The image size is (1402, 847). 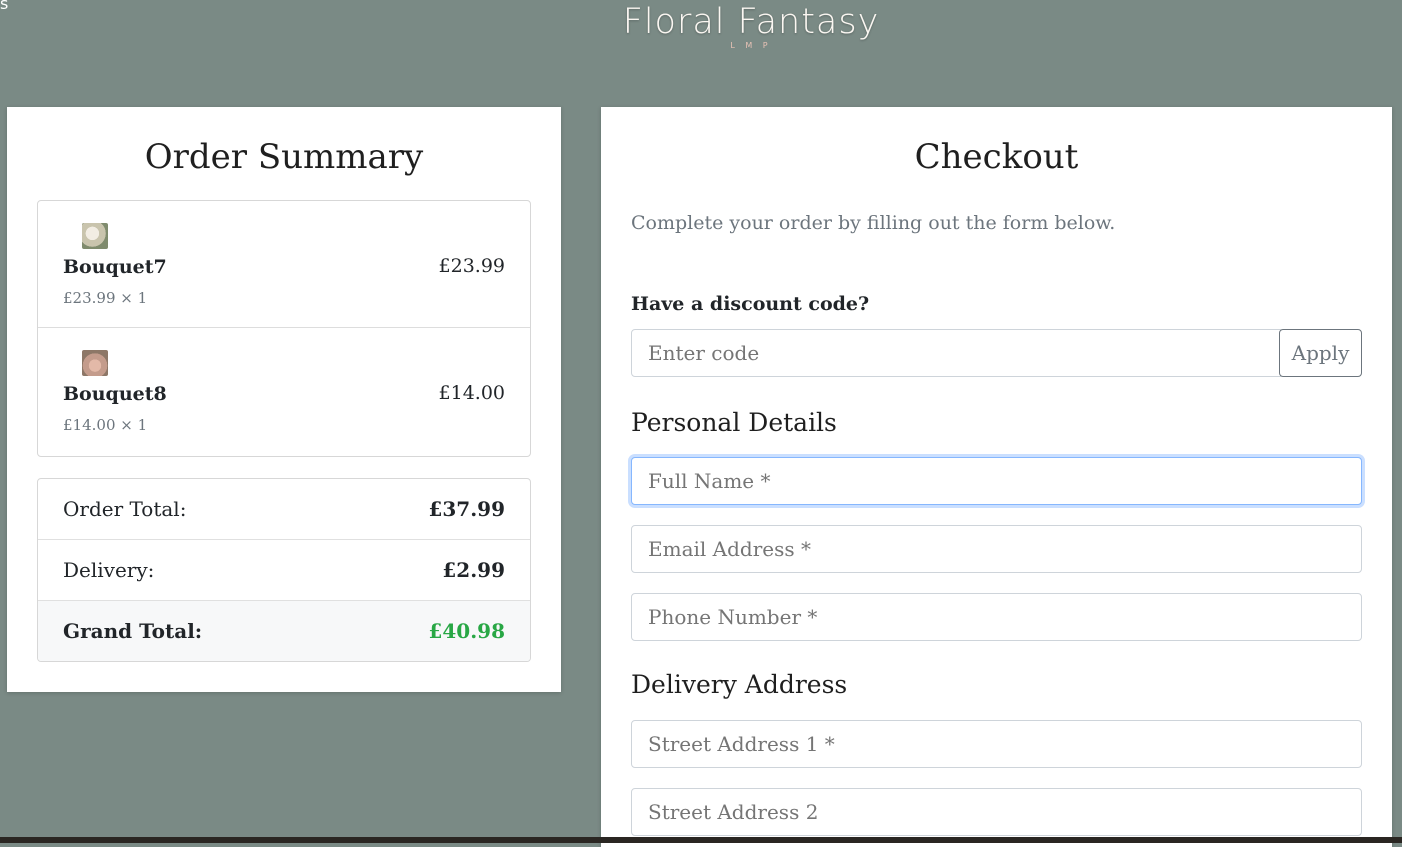 What do you see at coordinates (284, 264) in the screenshot?
I see `list-item: Bouquet7 £23.99 £23.99 × 1` at bounding box center [284, 264].